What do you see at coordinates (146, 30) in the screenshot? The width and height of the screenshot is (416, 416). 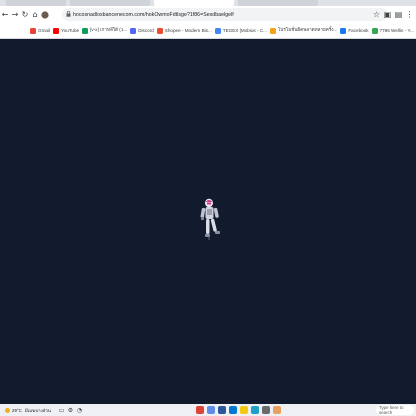 I see `bookmark-label: Discord` at bounding box center [146, 30].